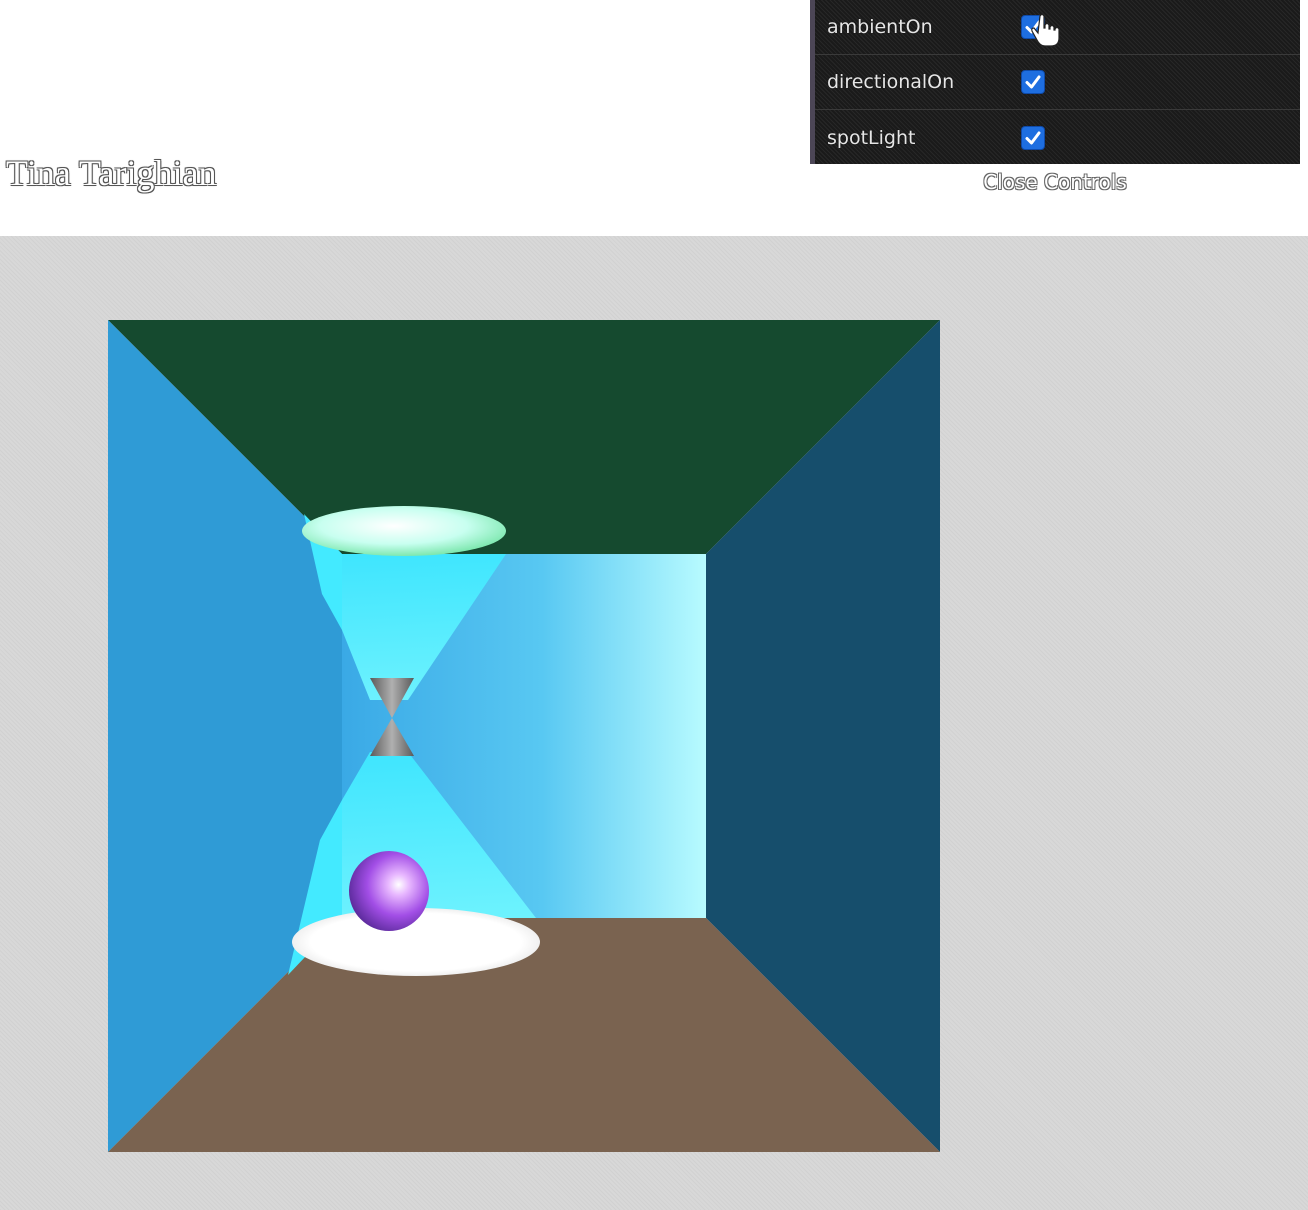 This screenshot has height=1210, width=1308. Describe the element at coordinates (891, 82) in the screenshot. I see `control-label-directional: directionalOn` at that location.